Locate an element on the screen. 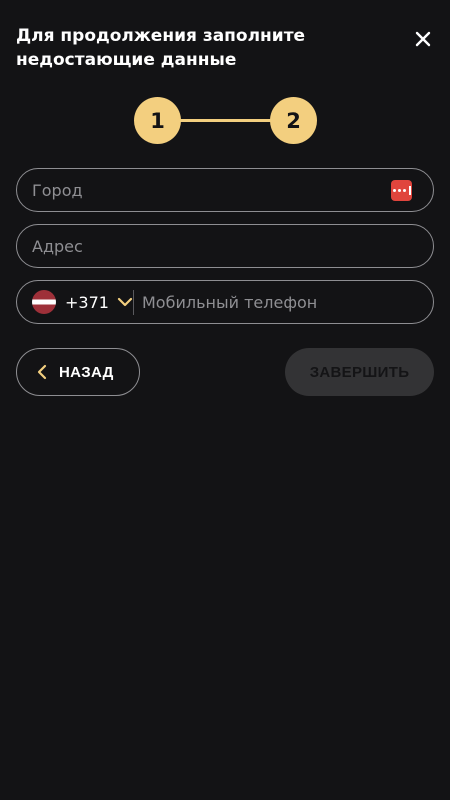 Image resolution: width=450 pixels, height=800 pixels. country-code: +371 is located at coordinates (87, 302).